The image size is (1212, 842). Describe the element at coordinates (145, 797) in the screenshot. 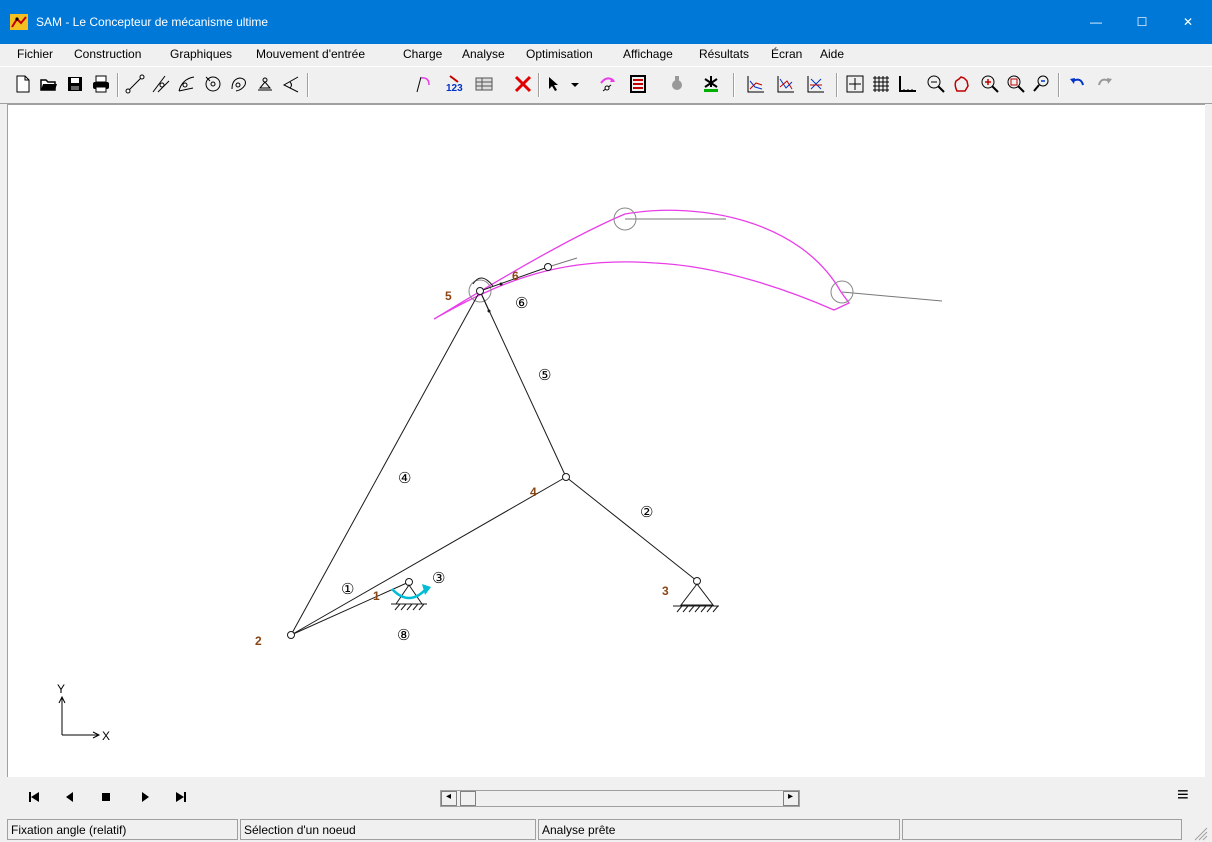

I see `play-icon` at that location.